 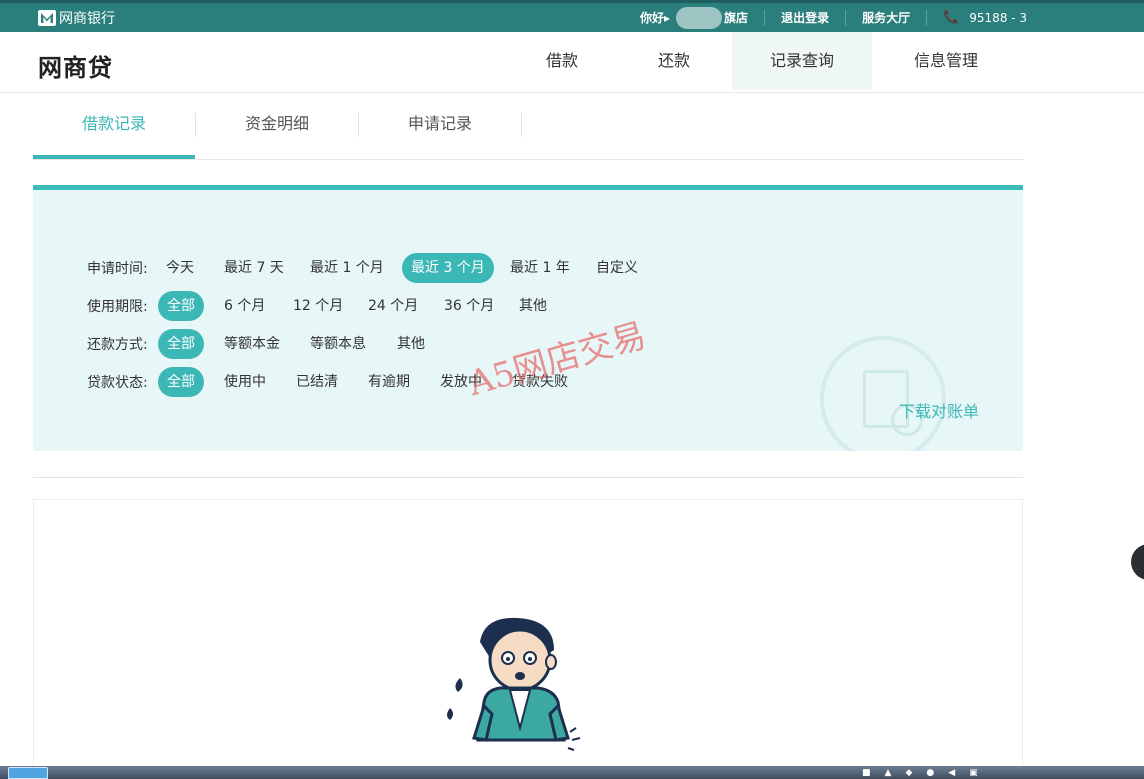 I want to click on tray-icon: ▣, so click(x=973, y=773).